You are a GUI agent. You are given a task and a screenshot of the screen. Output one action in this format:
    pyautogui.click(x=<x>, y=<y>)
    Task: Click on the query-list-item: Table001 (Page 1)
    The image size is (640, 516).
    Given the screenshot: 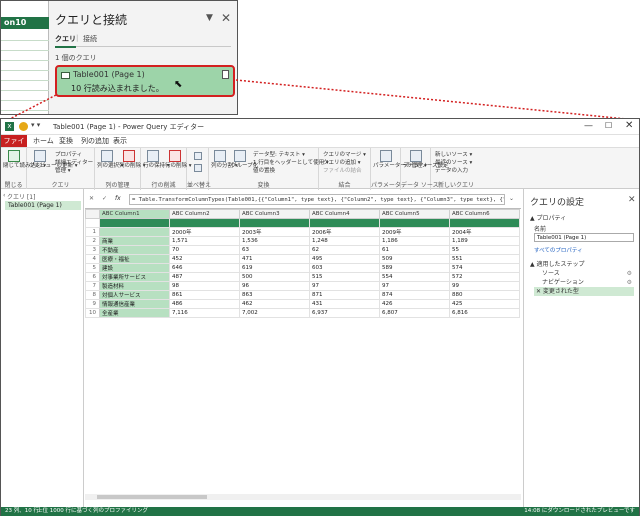 What is the action you would take?
    pyautogui.click(x=43, y=205)
    